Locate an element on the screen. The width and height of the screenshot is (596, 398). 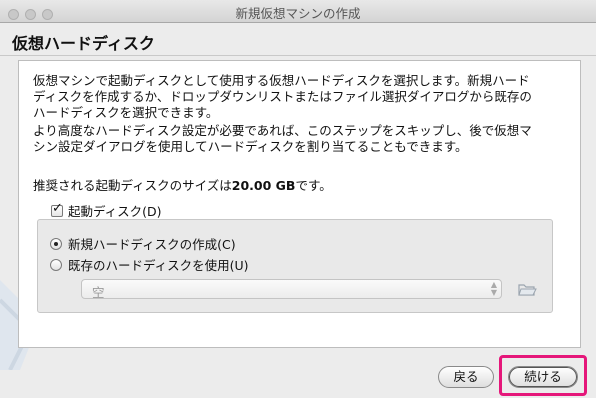
continue-button-highlight is located at coordinates (543, 375).